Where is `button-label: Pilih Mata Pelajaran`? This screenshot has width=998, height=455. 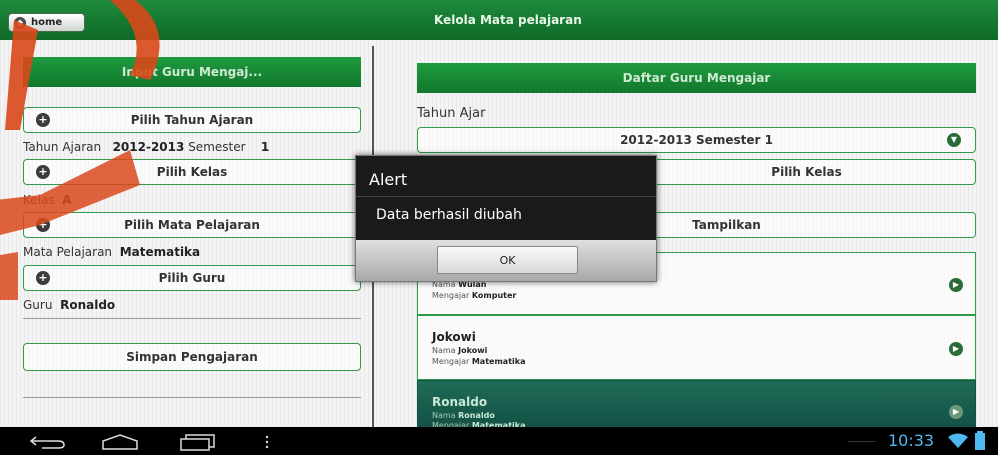
button-label: Pilih Mata Pelajaran is located at coordinates (192, 225).